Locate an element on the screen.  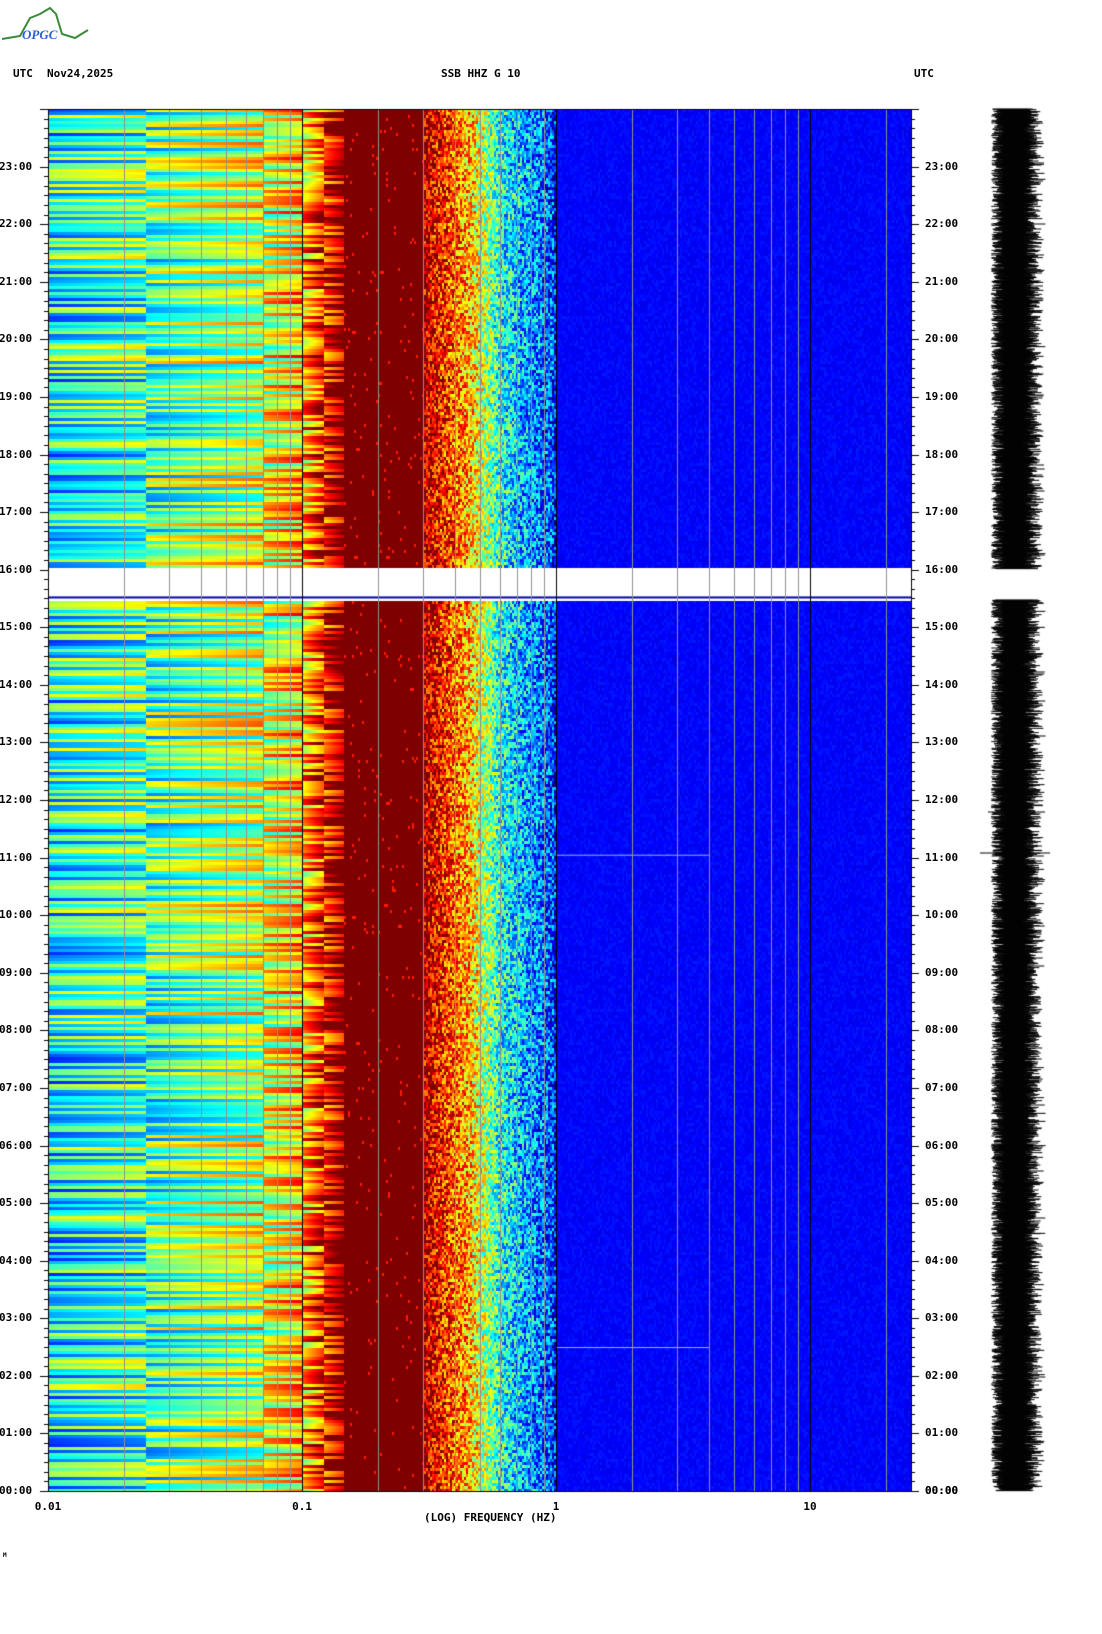
y-tick-label-right: 20:00 is located at coordinates (942, 339).